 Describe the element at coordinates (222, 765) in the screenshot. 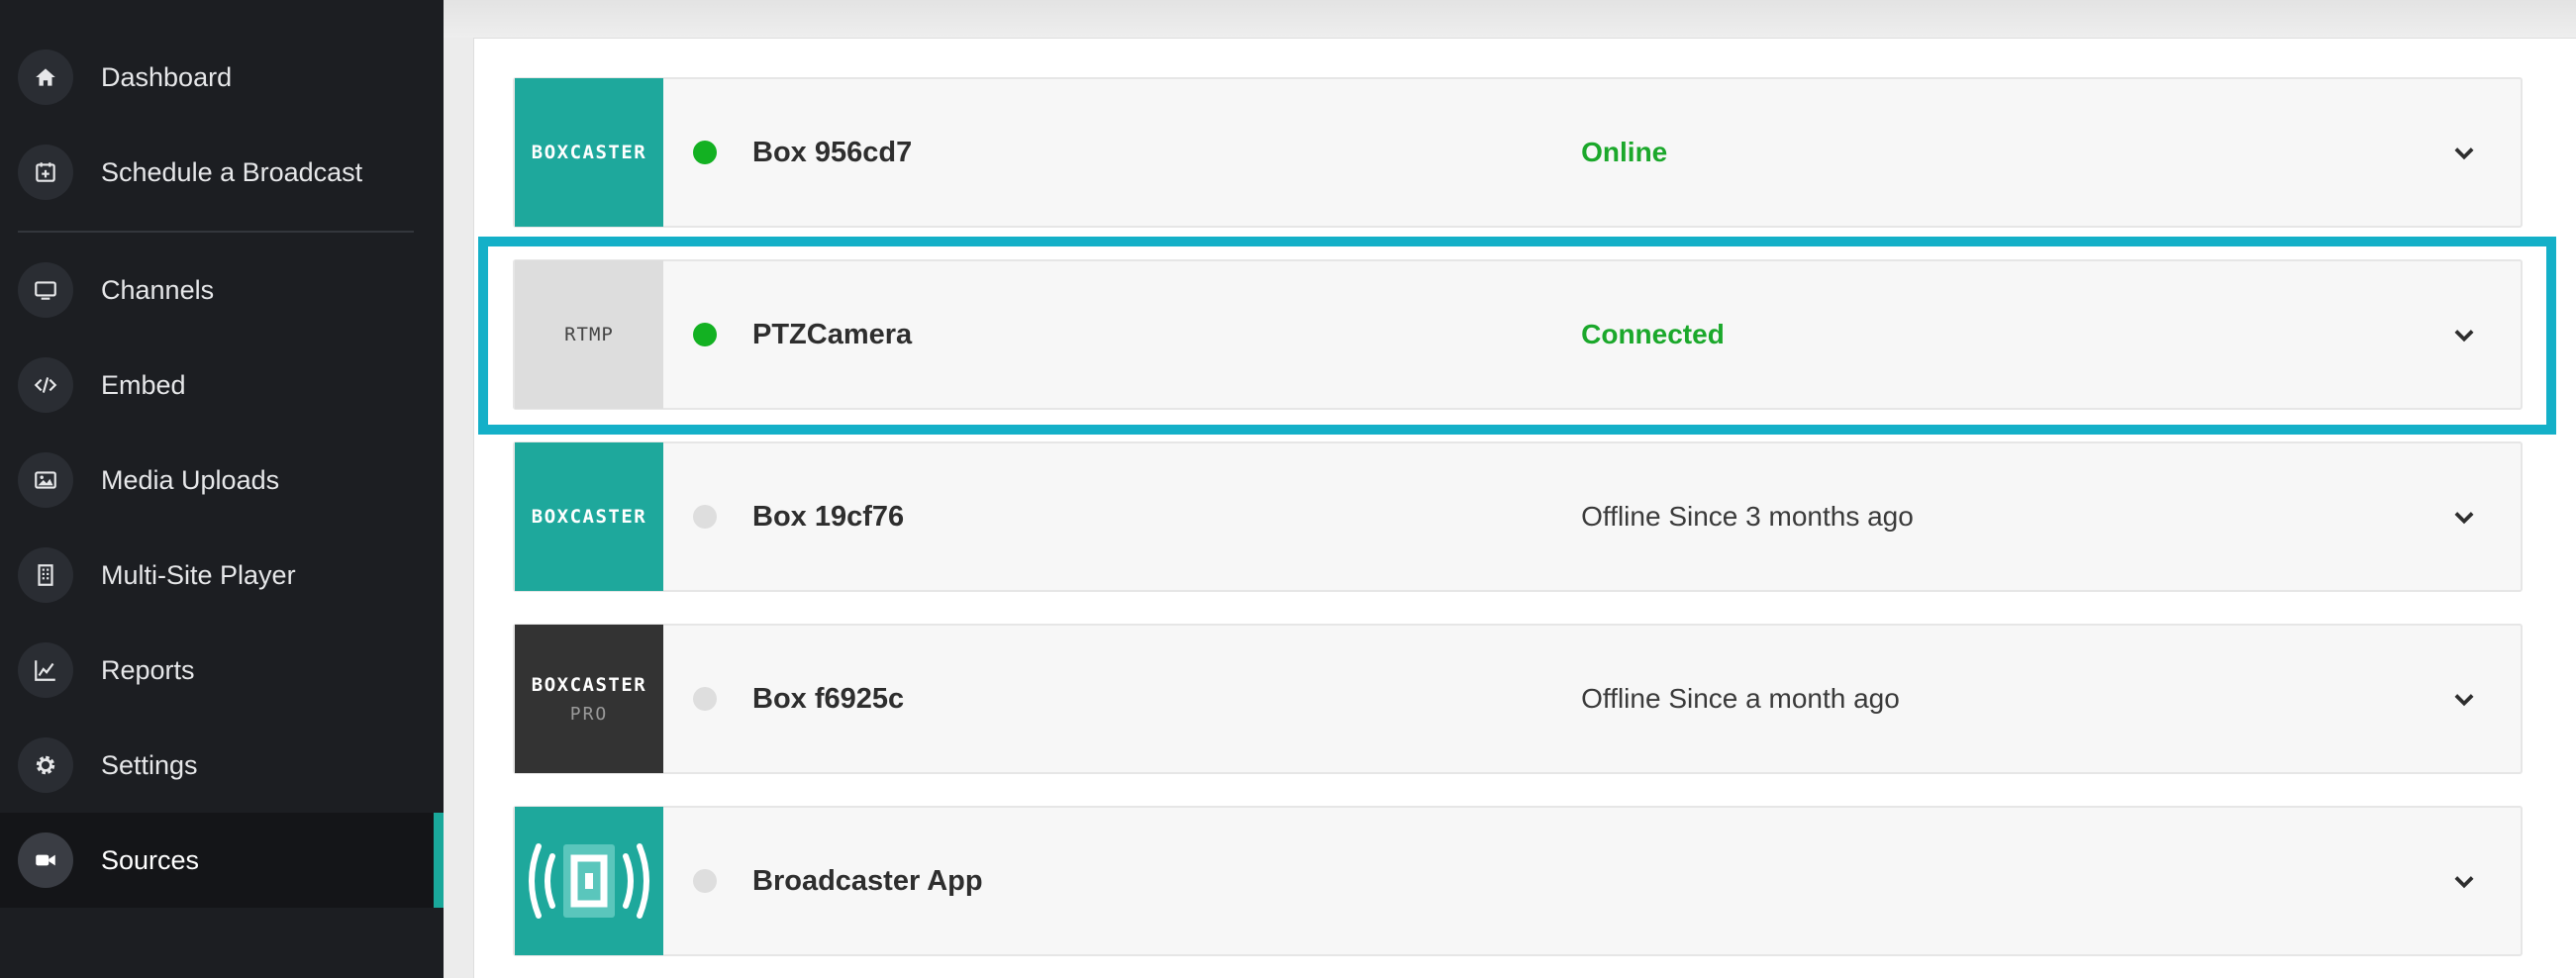

I see `sidebar-item-settings: Settings` at that location.